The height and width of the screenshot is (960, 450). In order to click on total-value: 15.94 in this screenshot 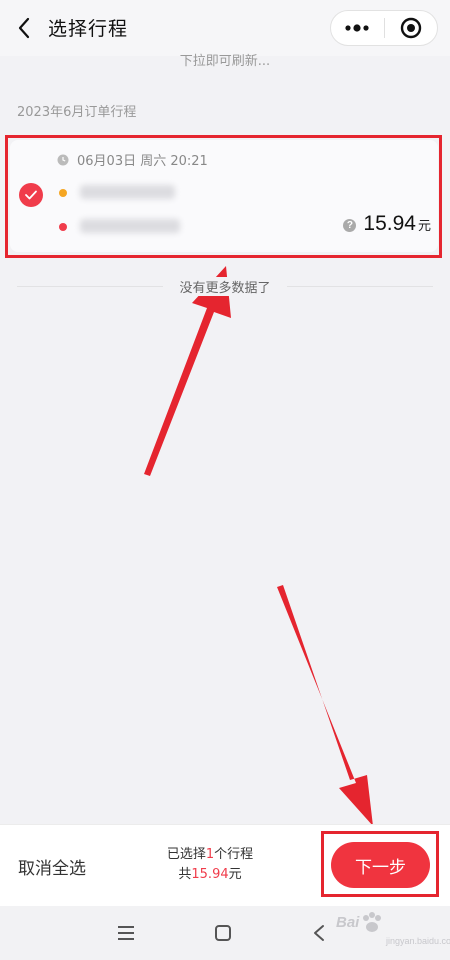, I will do `click(210, 874)`.